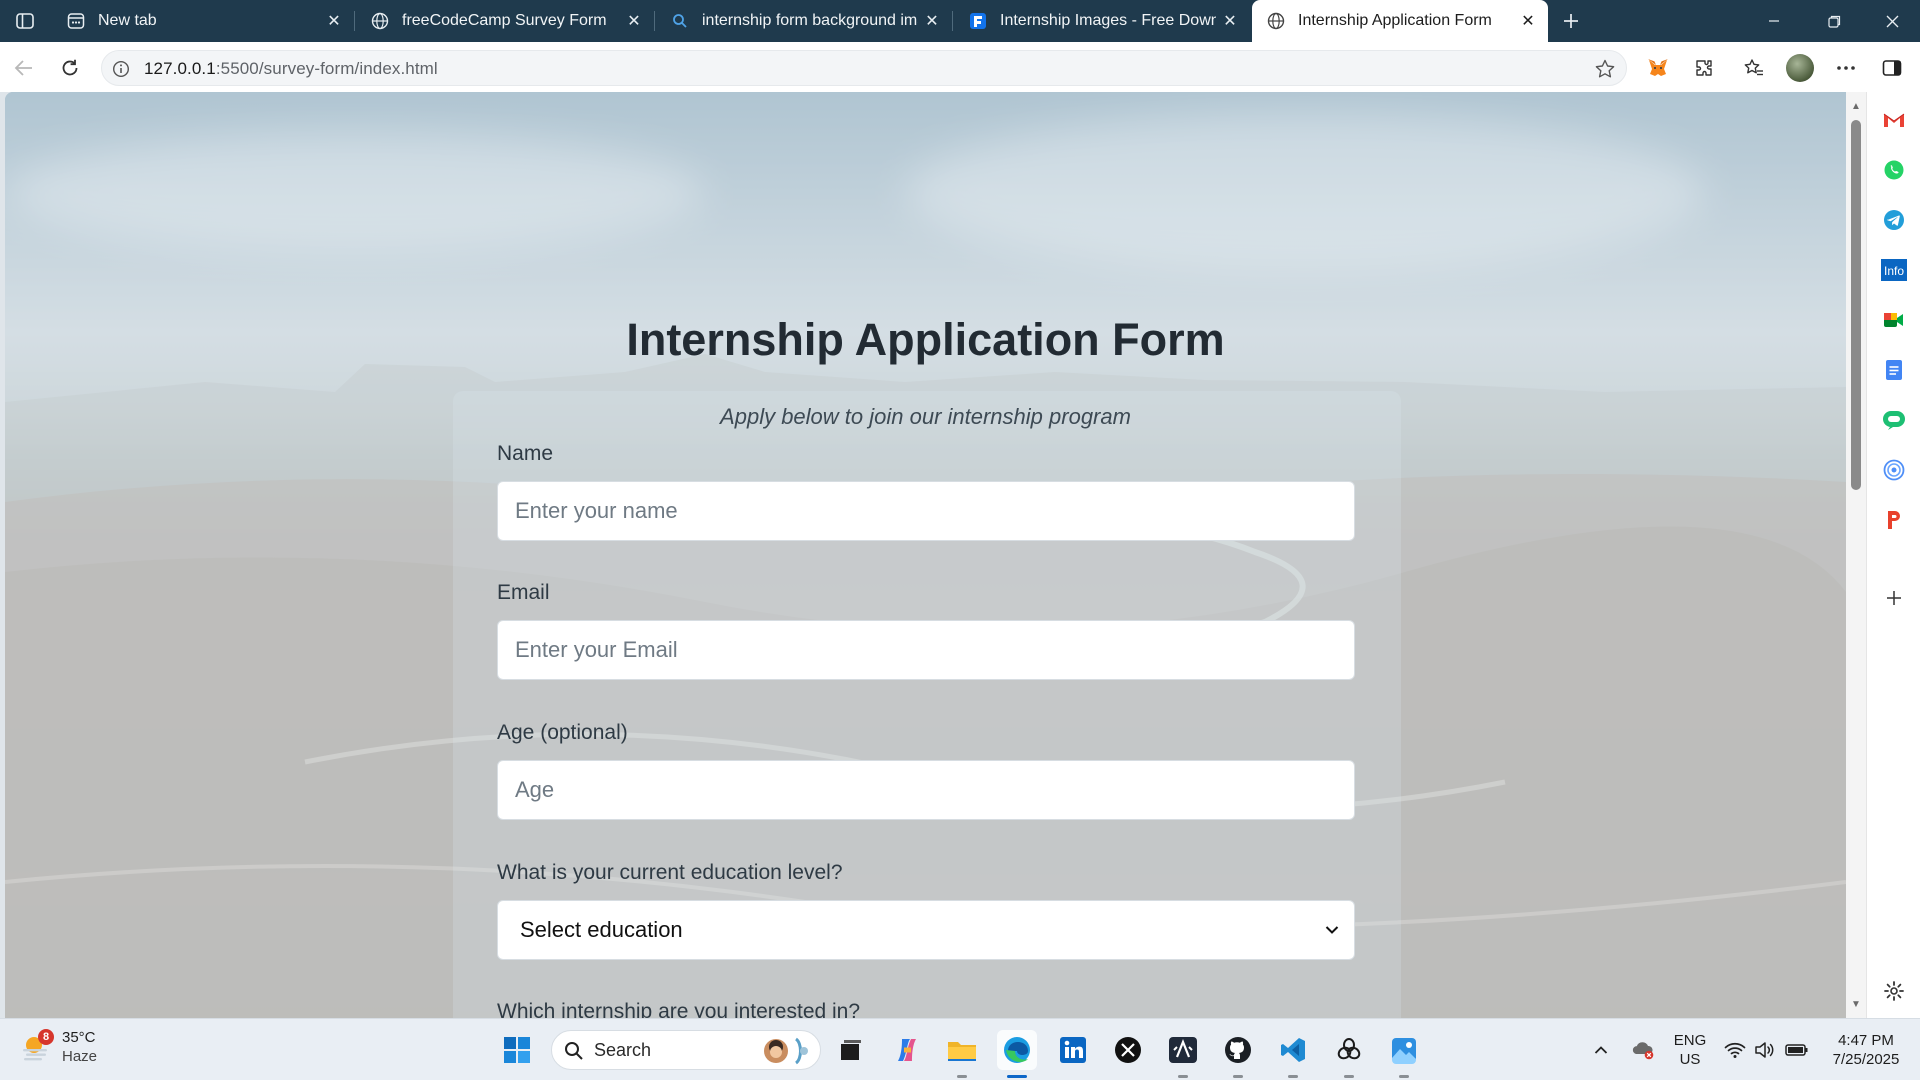  Describe the element at coordinates (562, 732) in the screenshot. I see `age-label: Age (optional)` at that location.